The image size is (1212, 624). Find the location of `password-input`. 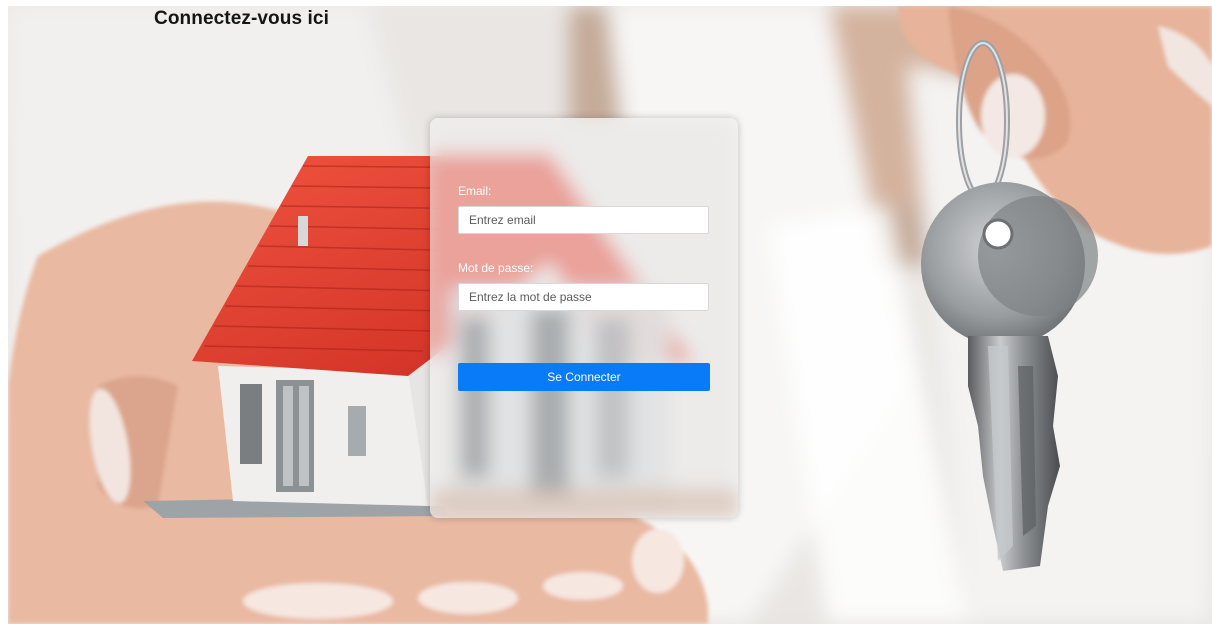

password-input is located at coordinates (583, 297).